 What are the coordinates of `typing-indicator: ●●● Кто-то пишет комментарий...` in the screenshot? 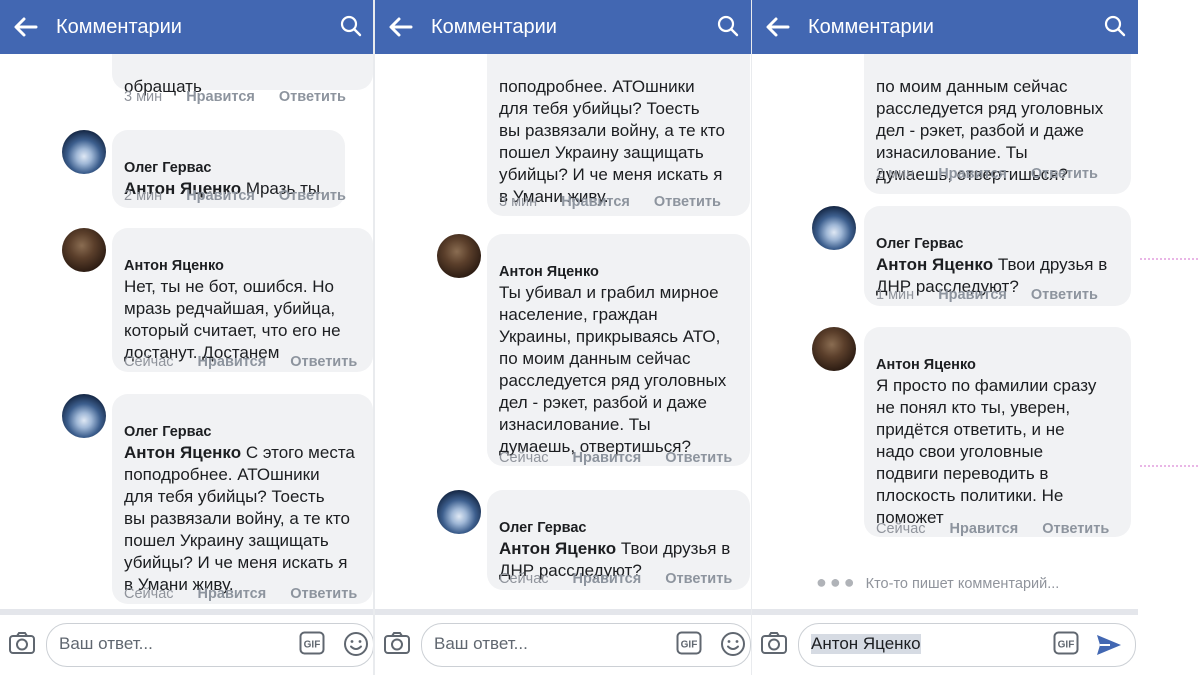 It's located at (937, 582).